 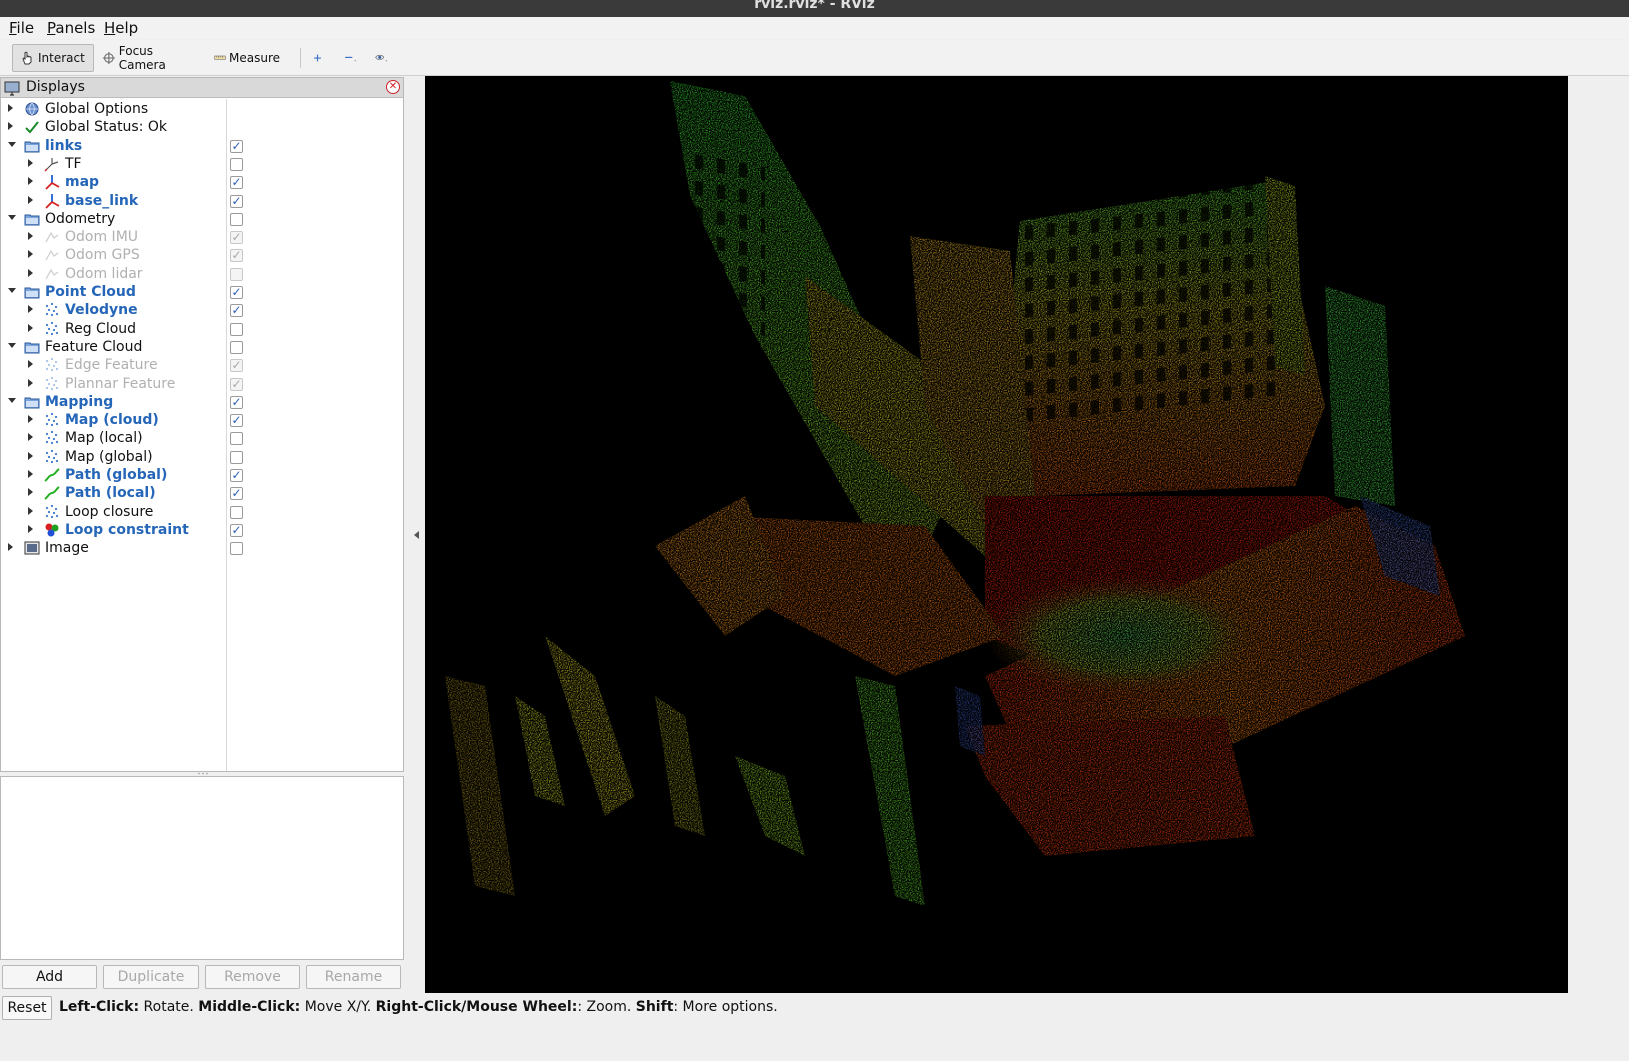 What do you see at coordinates (203, 773) in the screenshot?
I see `splitter-handle` at bounding box center [203, 773].